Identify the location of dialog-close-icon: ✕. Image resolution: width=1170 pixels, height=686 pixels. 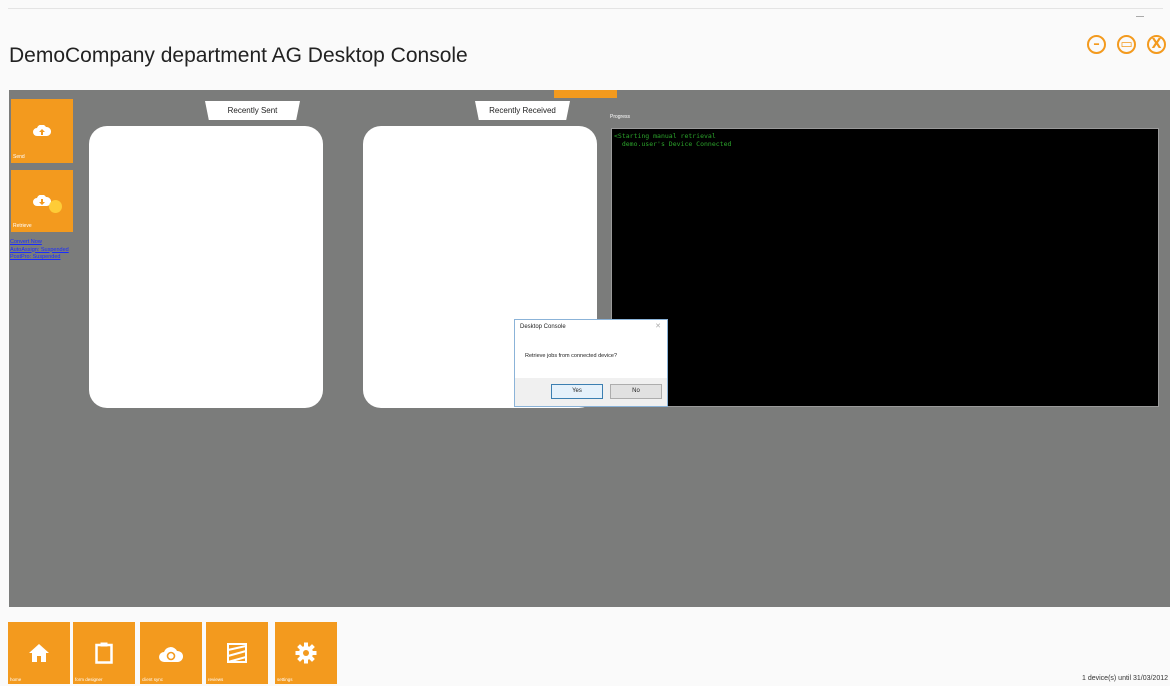
(658, 326).